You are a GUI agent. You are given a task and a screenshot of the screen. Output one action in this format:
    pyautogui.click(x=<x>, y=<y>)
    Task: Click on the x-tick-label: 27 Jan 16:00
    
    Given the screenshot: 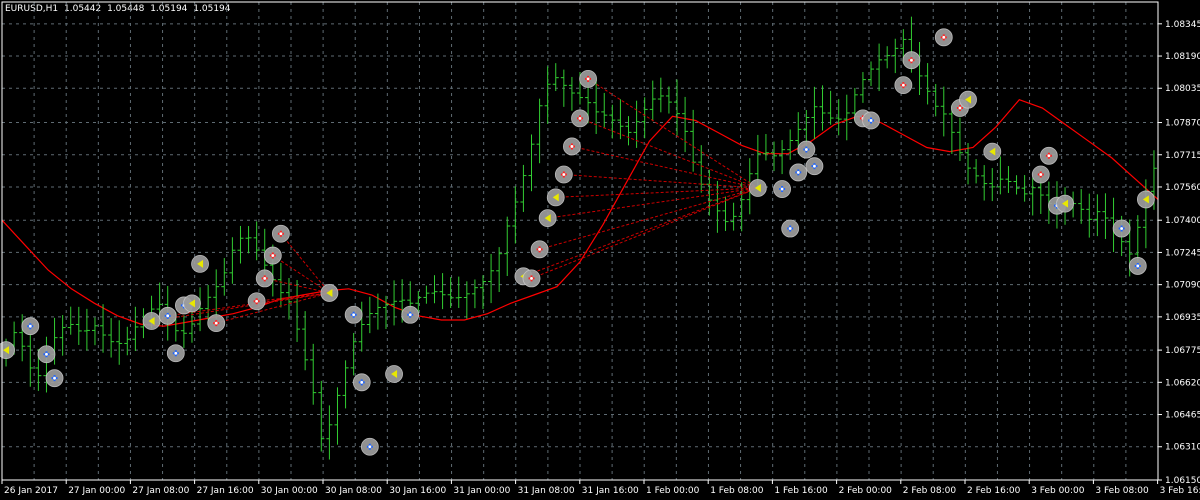 What is the action you would take?
    pyautogui.click(x=225, y=491)
    